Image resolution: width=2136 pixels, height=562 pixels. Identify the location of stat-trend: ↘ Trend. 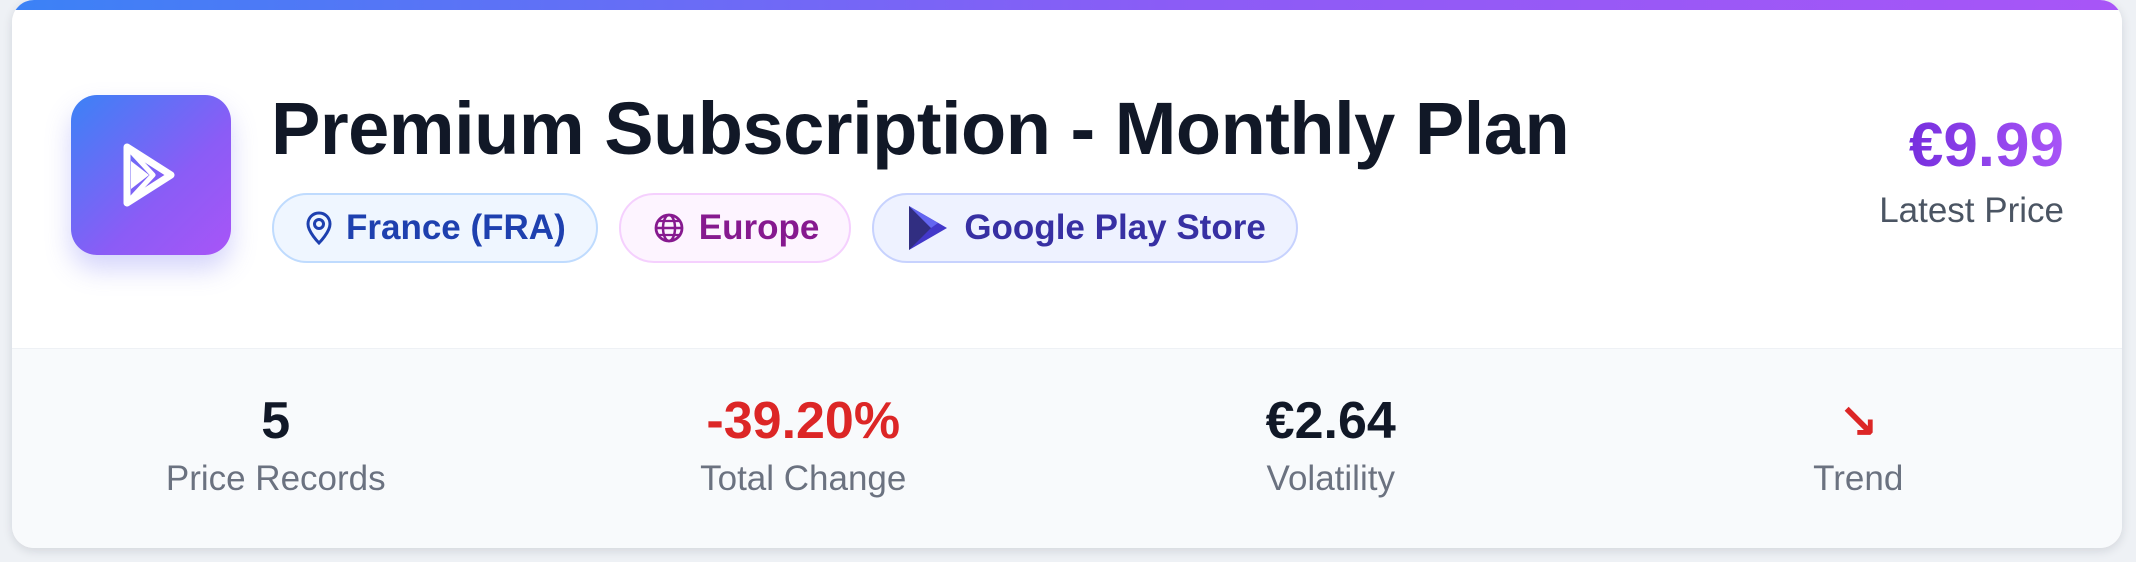
(1859, 448).